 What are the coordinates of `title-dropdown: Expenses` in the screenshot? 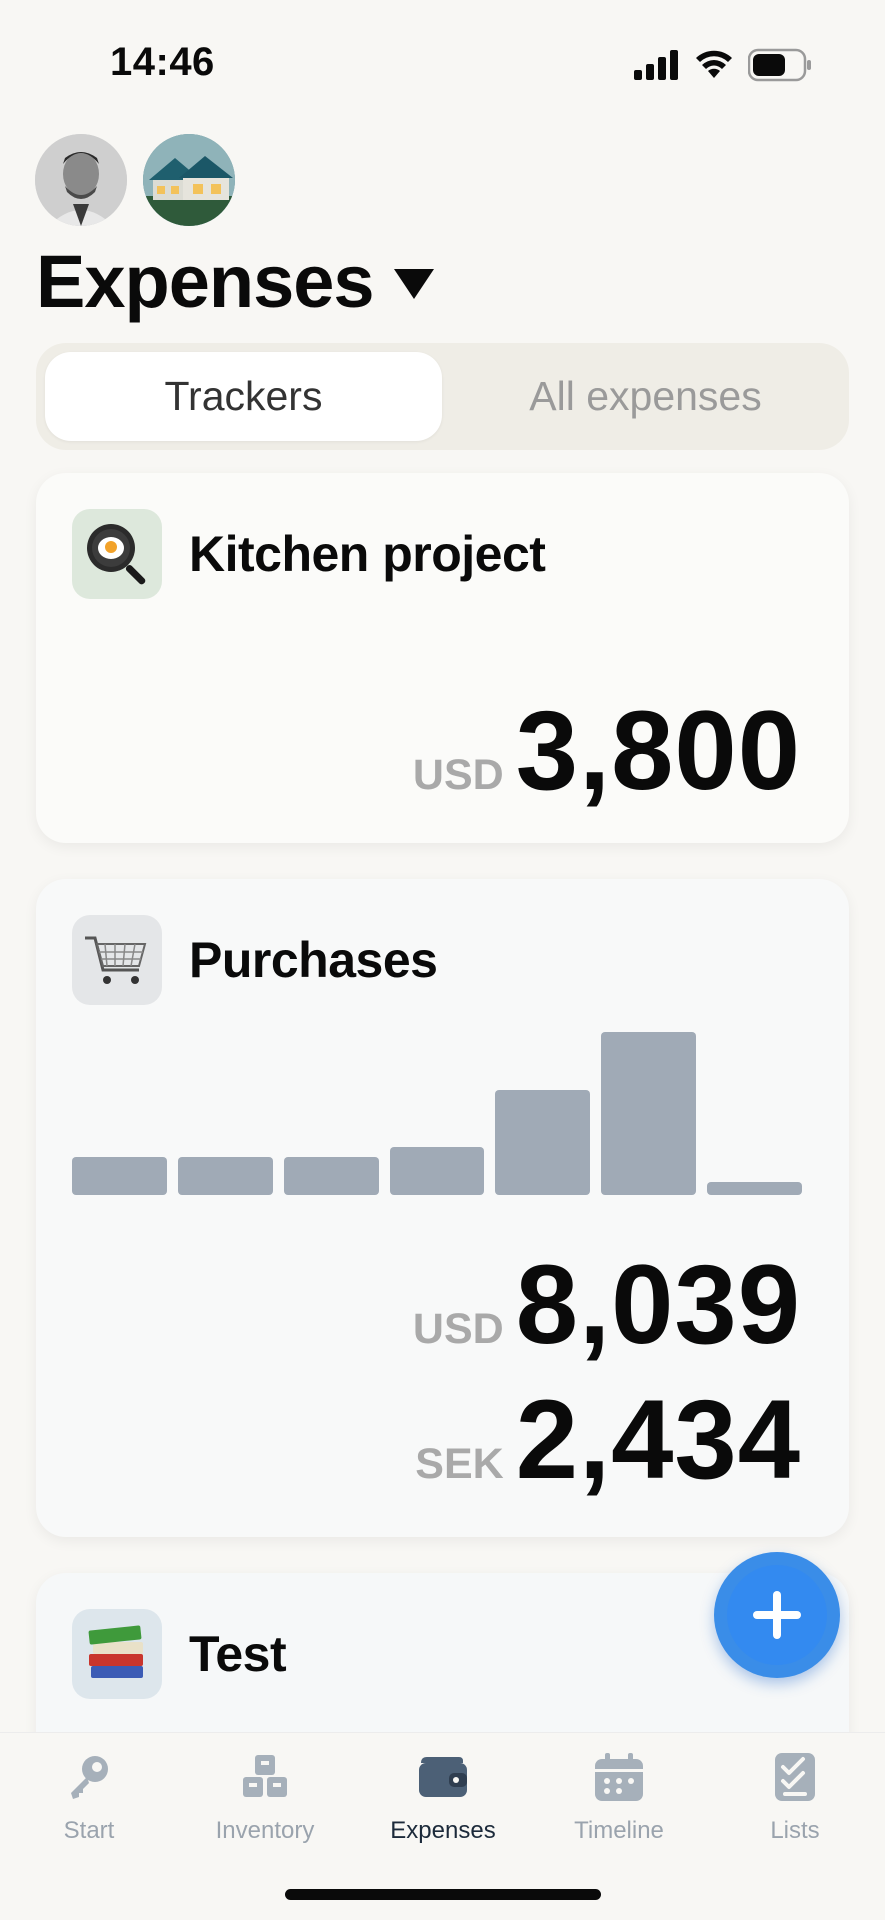 It's located at (235, 281).